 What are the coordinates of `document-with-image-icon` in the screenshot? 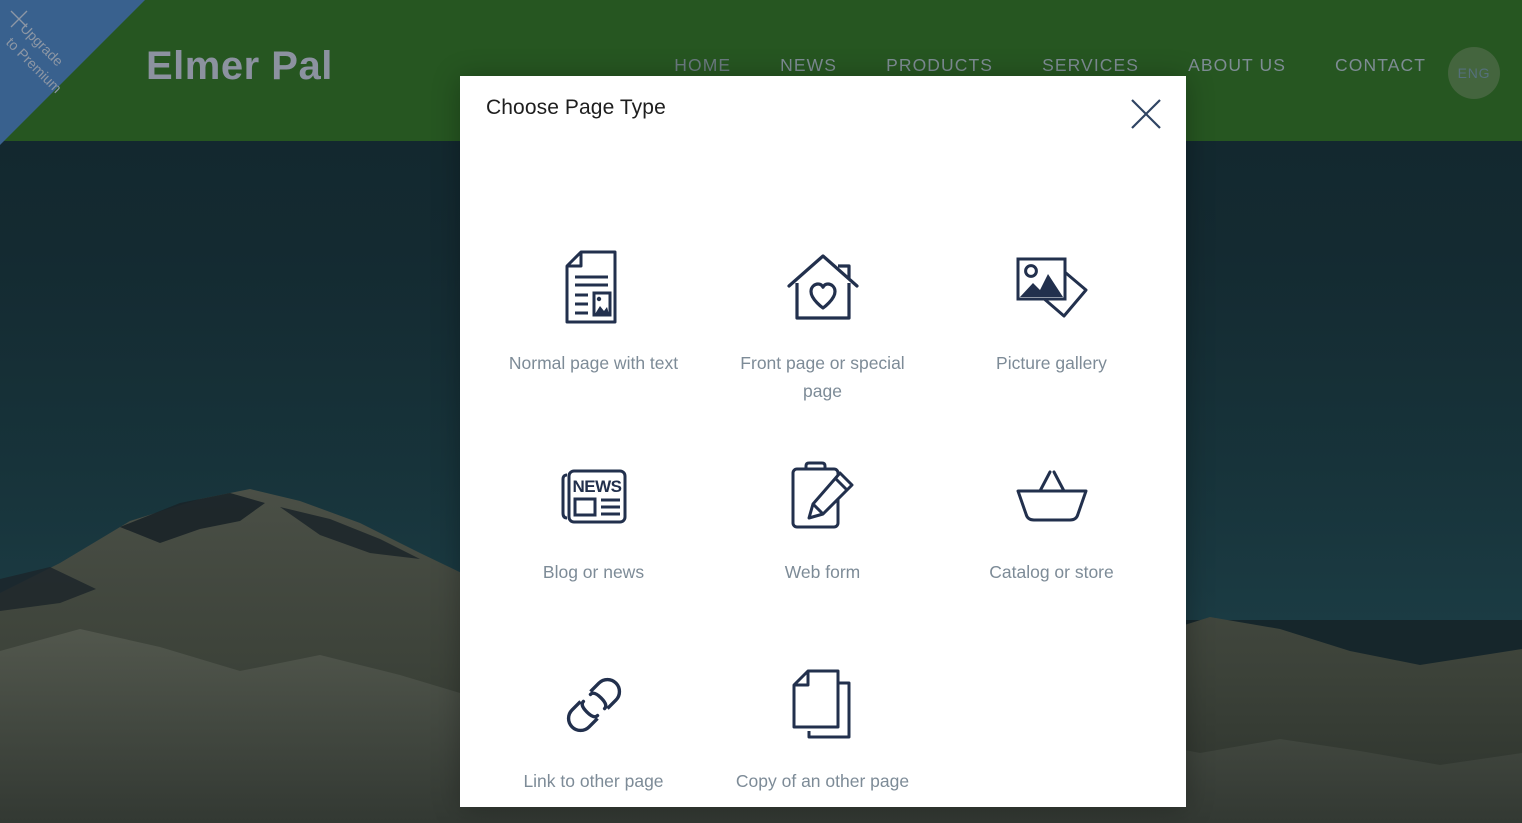 It's located at (594, 287).